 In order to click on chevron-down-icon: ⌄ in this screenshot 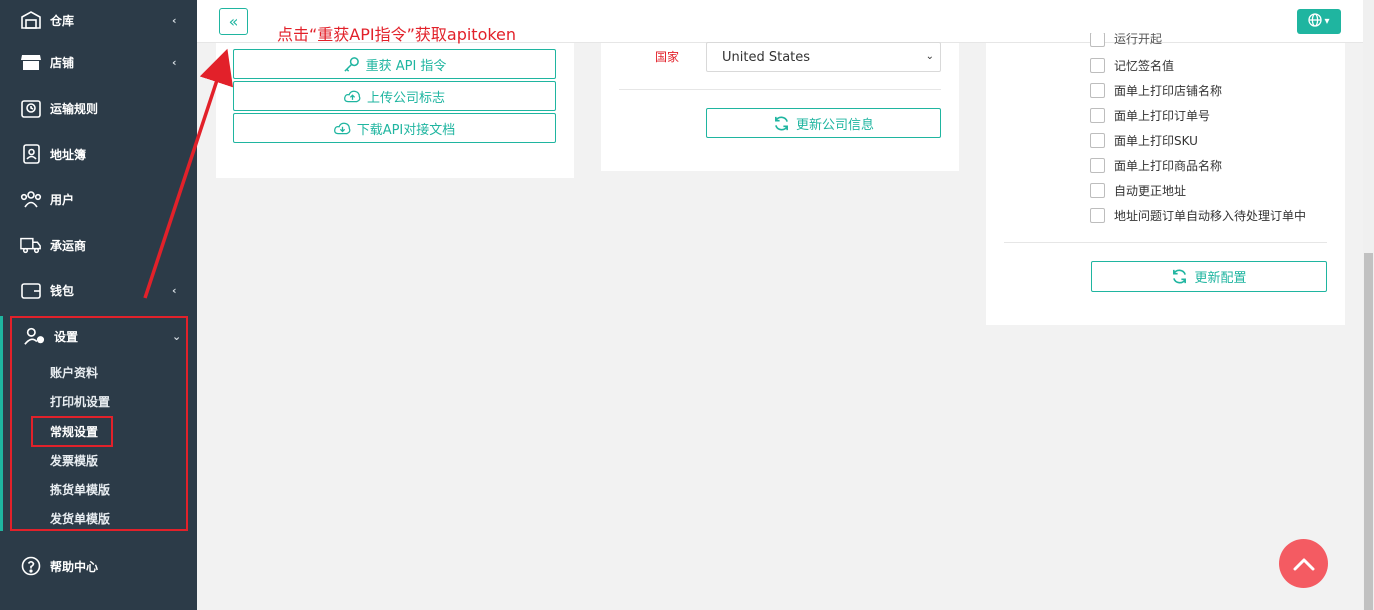, I will do `click(929, 56)`.